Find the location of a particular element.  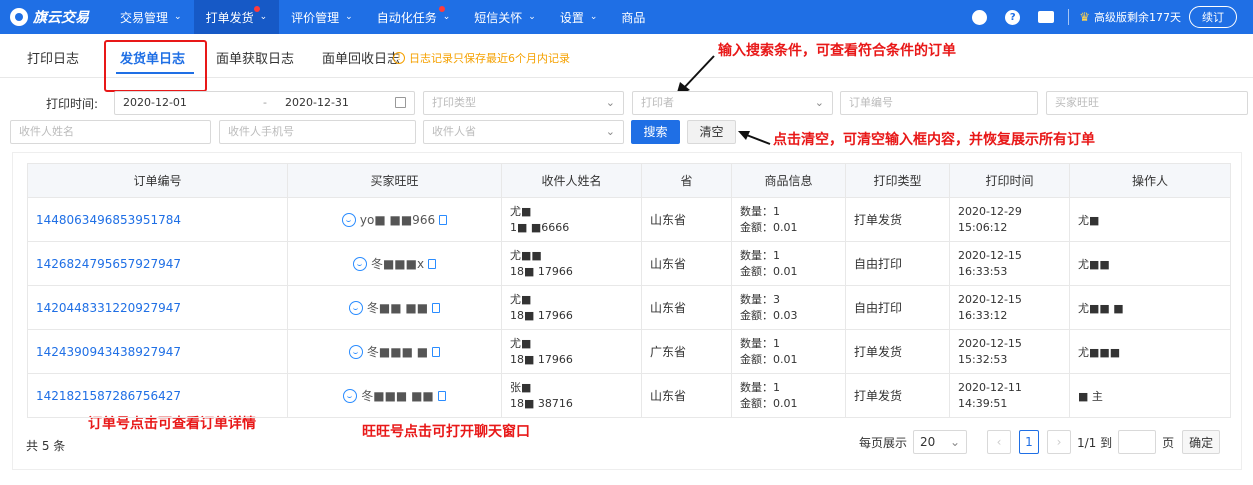

receiver-name-input: 收件人姓名 is located at coordinates (110, 132).